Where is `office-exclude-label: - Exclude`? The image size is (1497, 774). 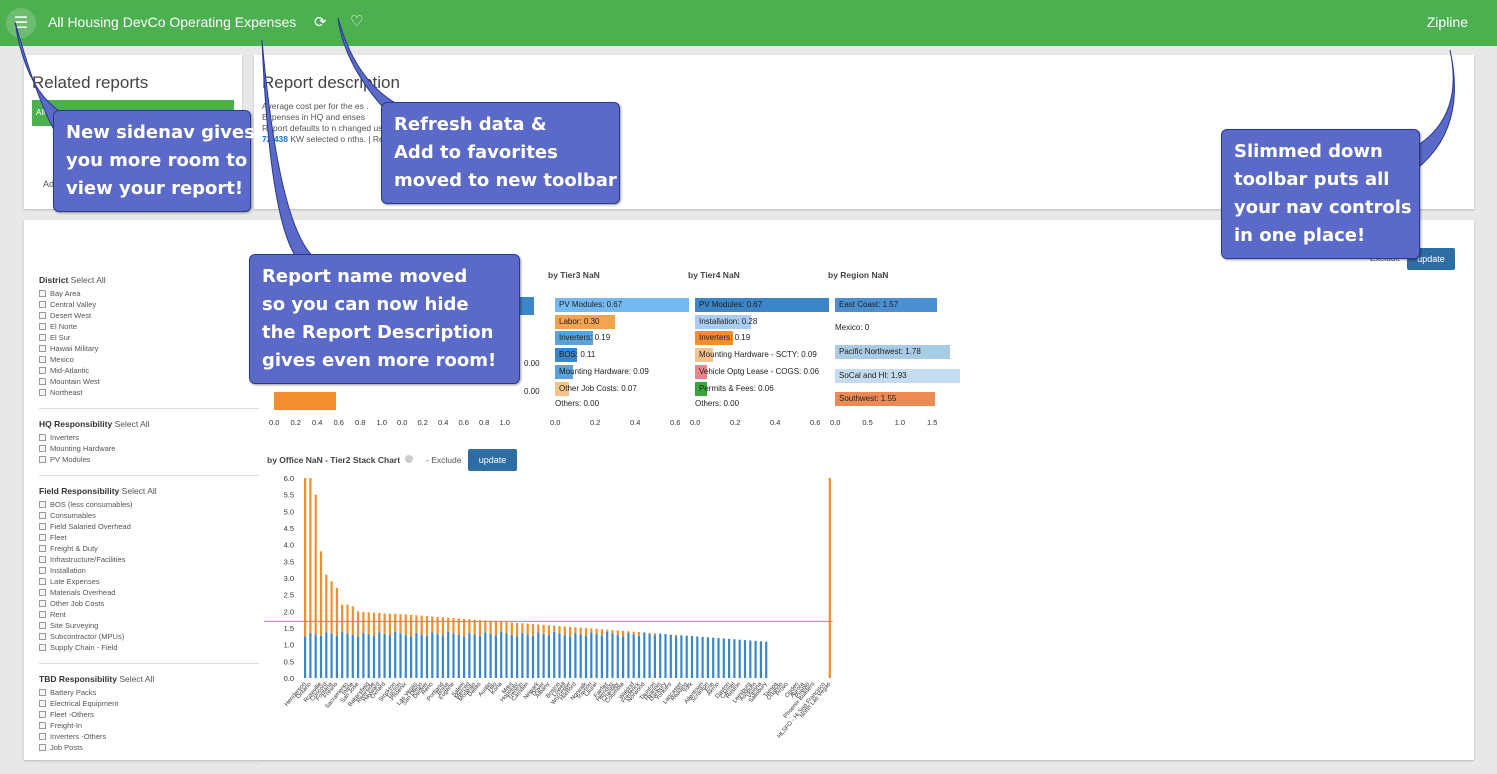
office-exclude-label: - Exclude is located at coordinates (443, 460).